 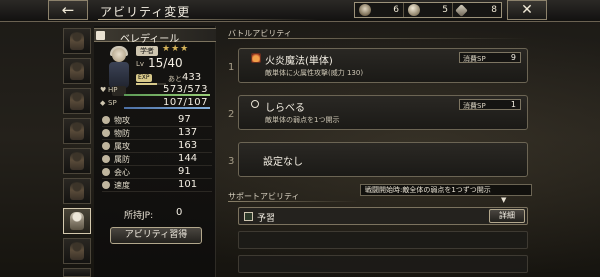 What do you see at coordinates (176, 49) in the screenshot?
I see `rarity-stars: ★★★` at bounding box center [176, 49].